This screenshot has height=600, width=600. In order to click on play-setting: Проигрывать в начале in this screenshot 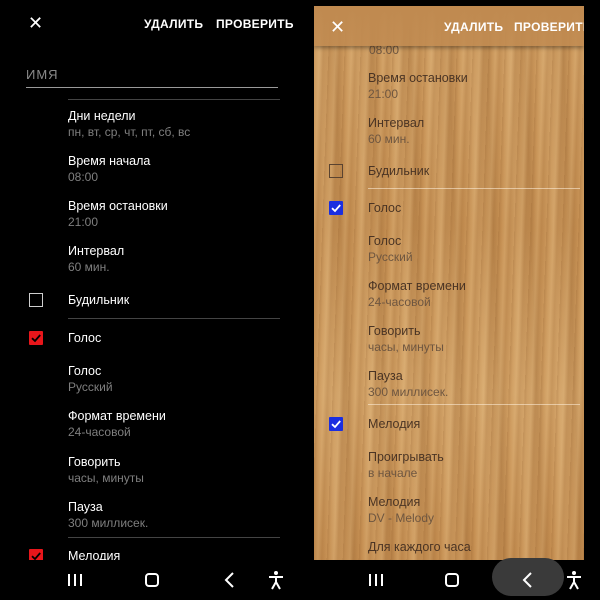, I will do `click(473, 465)`.